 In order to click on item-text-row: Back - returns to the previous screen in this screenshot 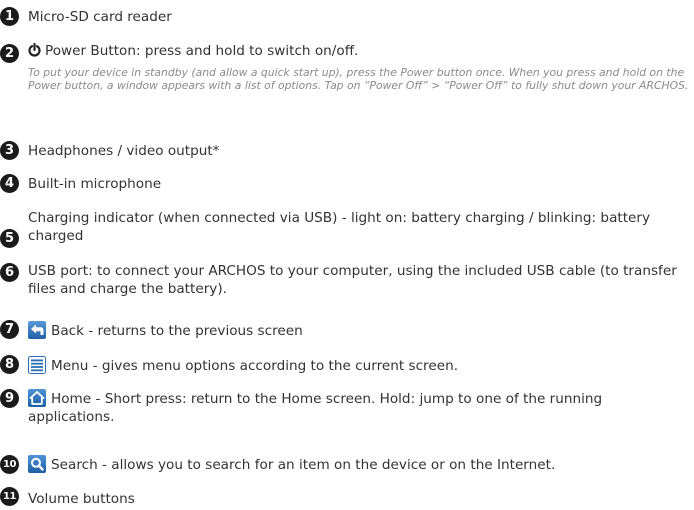, I will do `click(359, 330)`.